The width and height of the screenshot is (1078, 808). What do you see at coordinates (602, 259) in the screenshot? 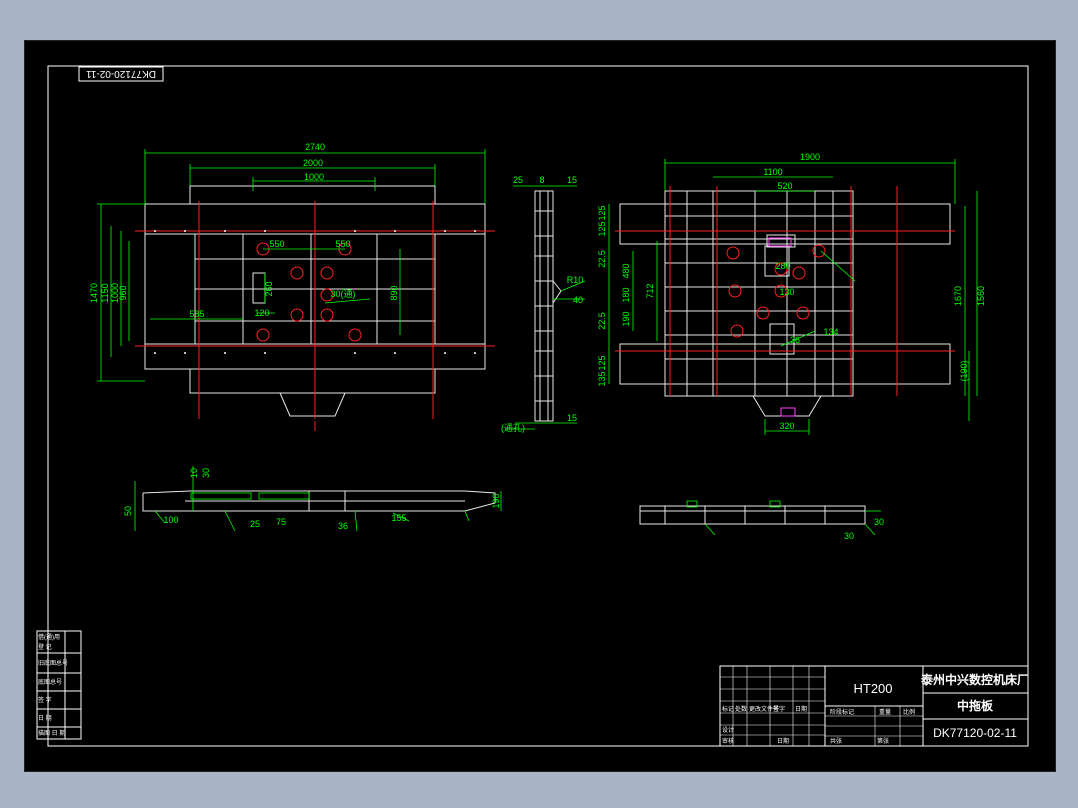
I see `dim-plan-22-5a: 22.5` at bounding box center [602, 259].